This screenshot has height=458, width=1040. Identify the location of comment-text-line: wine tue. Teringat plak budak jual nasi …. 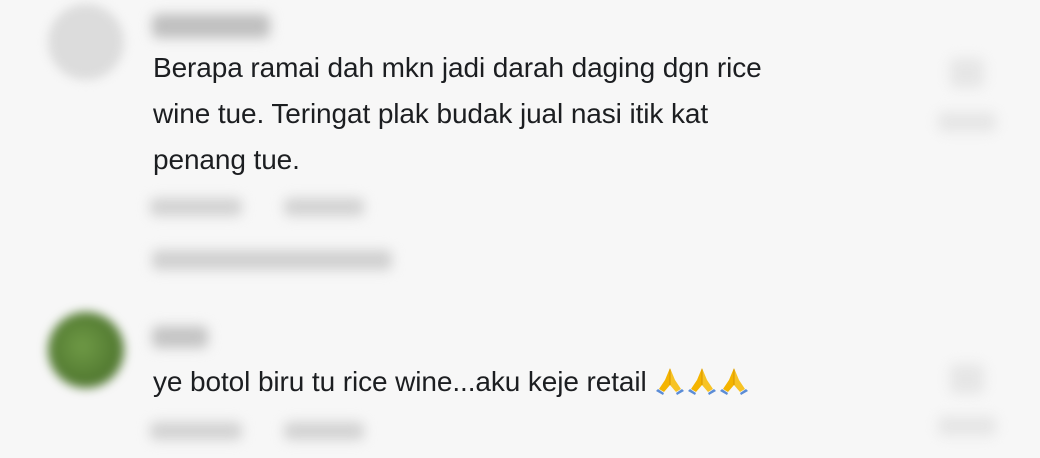
(431, 113).